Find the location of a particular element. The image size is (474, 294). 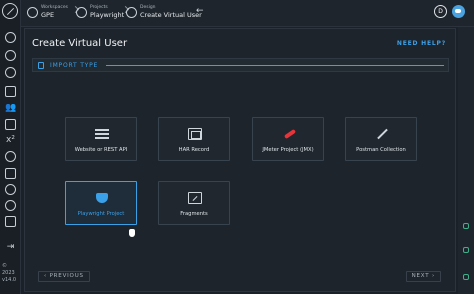

tests-icon is located at coordinates (10, 124).